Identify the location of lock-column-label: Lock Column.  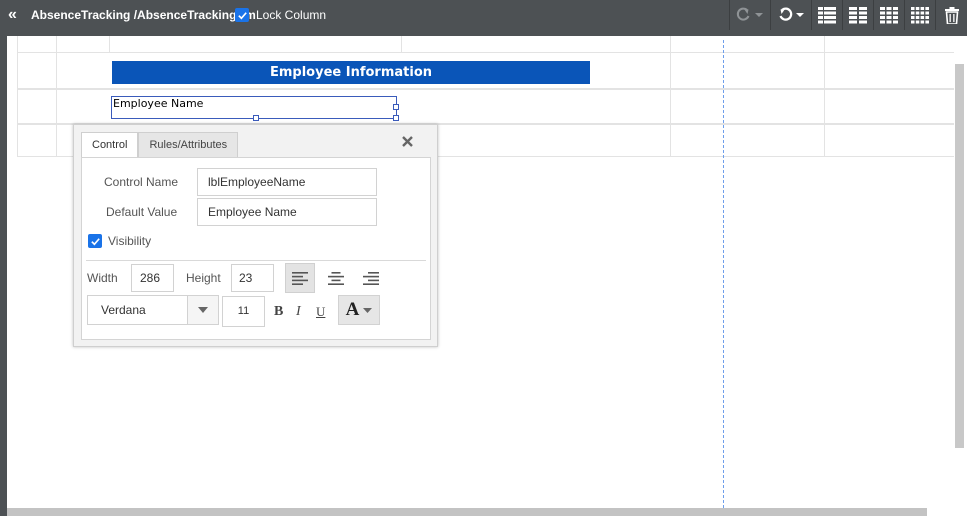
(291, 15).